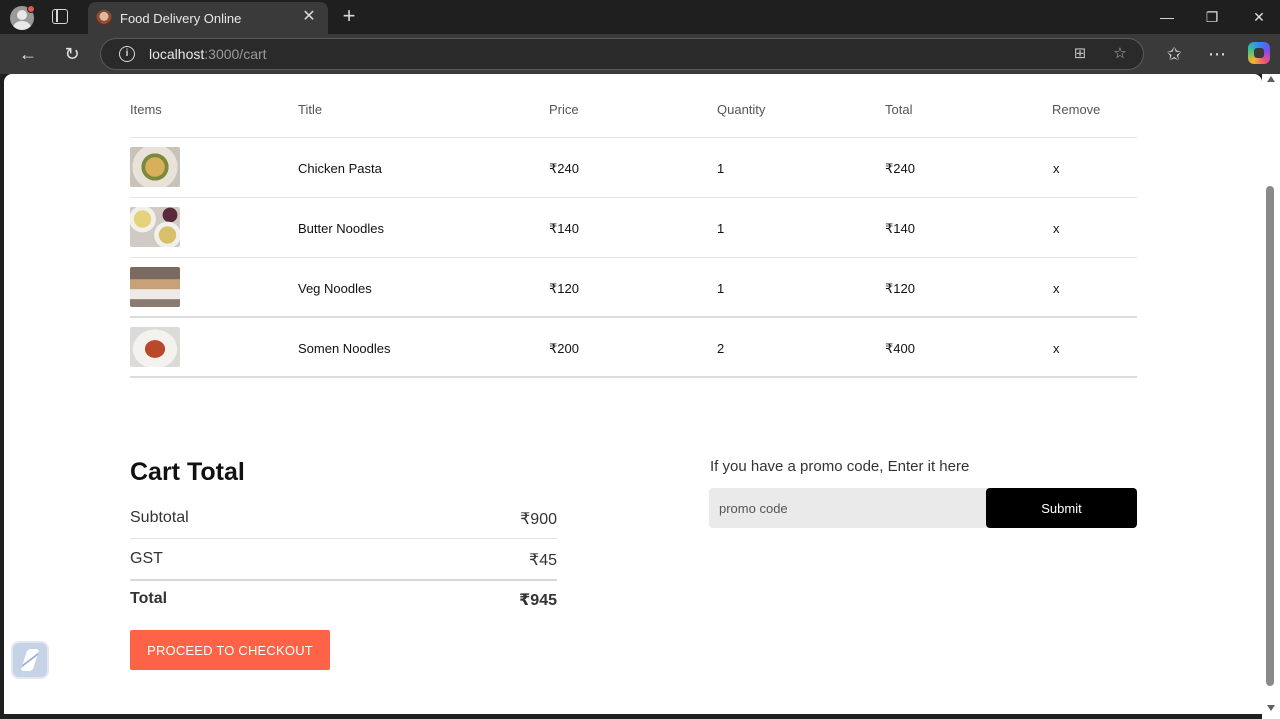 This screenshot has height=719, width=1280. What do you see at coordinates (181, 18) in the screenshot?
I see `tab-title: Food Delivery Online` at bounding box center [181, 18].